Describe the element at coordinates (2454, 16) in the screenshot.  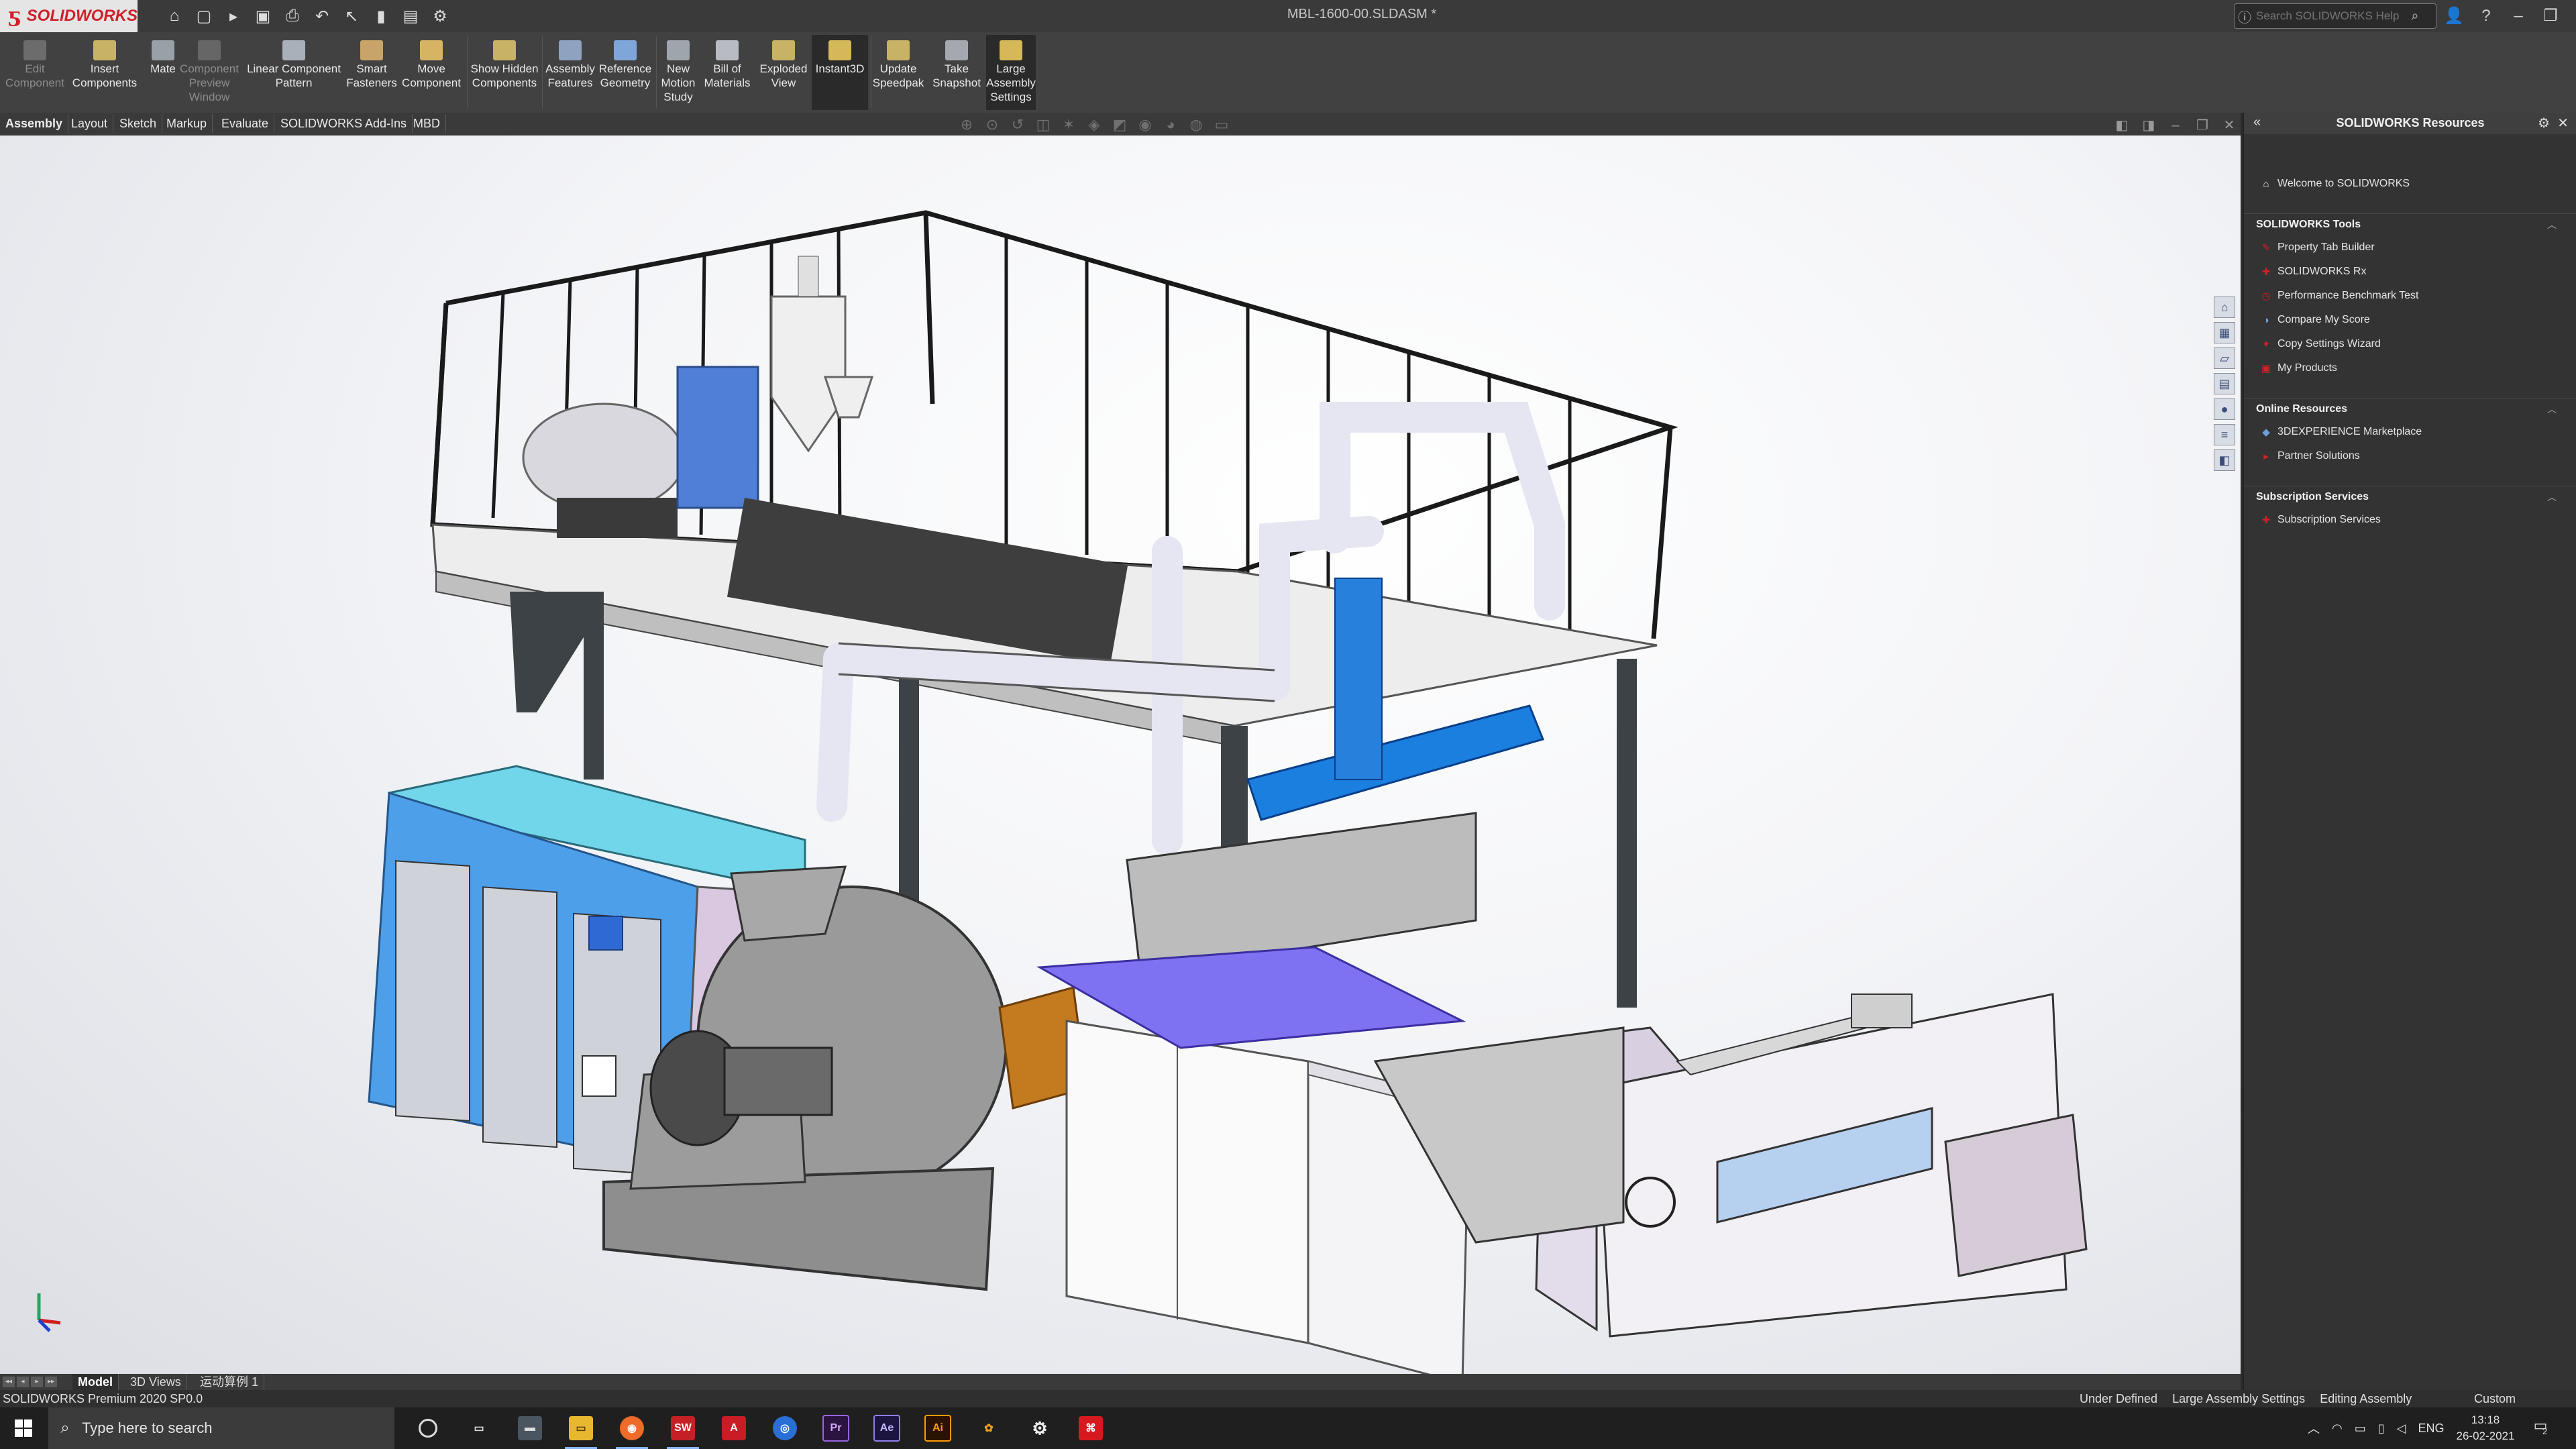
I see `user-icon: 👤` at that location.